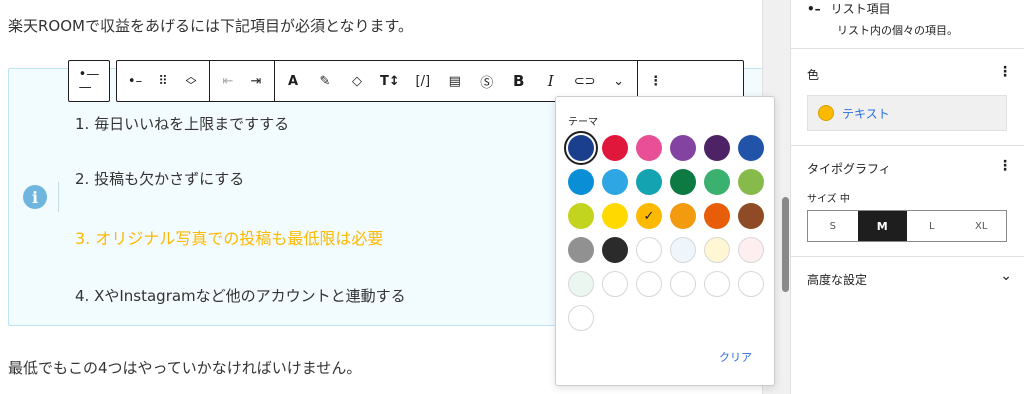  Describe the element at coordinates (585, 81) in the screenshot. I see `link-icon: ⊂⊃` at that location.